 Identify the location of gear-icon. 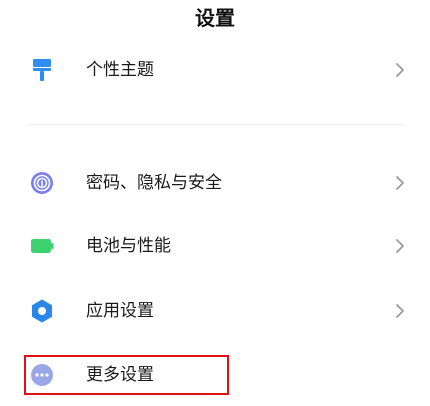
(42, 311).